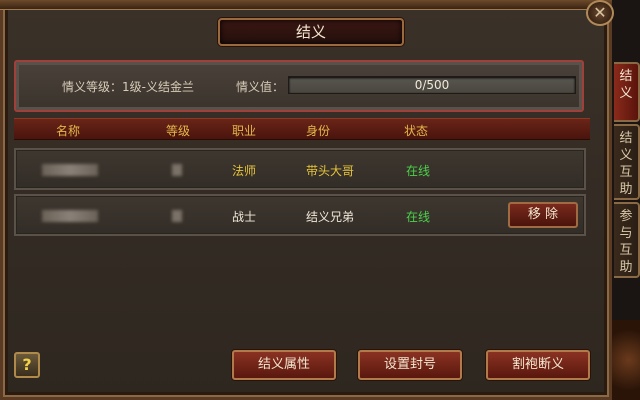 This screenshot has width=640, height=400. What do you see at coordinates (627, 240) in the screenshot?
I see `tab-join-assist: 参与互助` at bounding box center [627, 240].